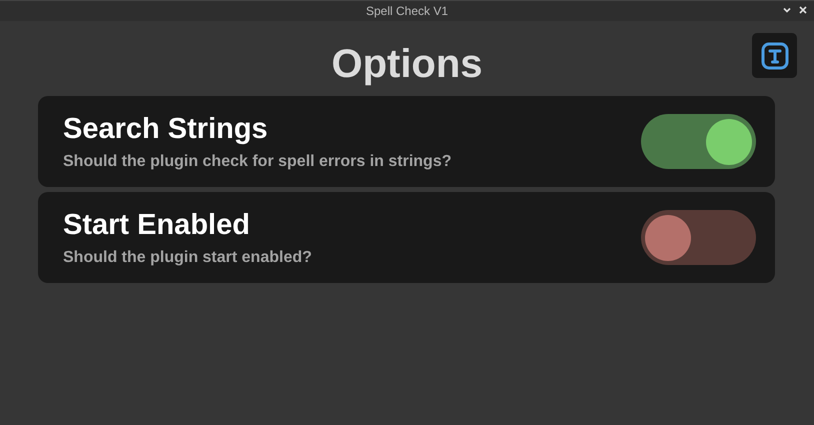 The height and width of the screenshot is (425, 814). Describe the element at coordinates (187, 258) in the screenshot. I see `option-description: Should the plugin start enabled?` at that location.